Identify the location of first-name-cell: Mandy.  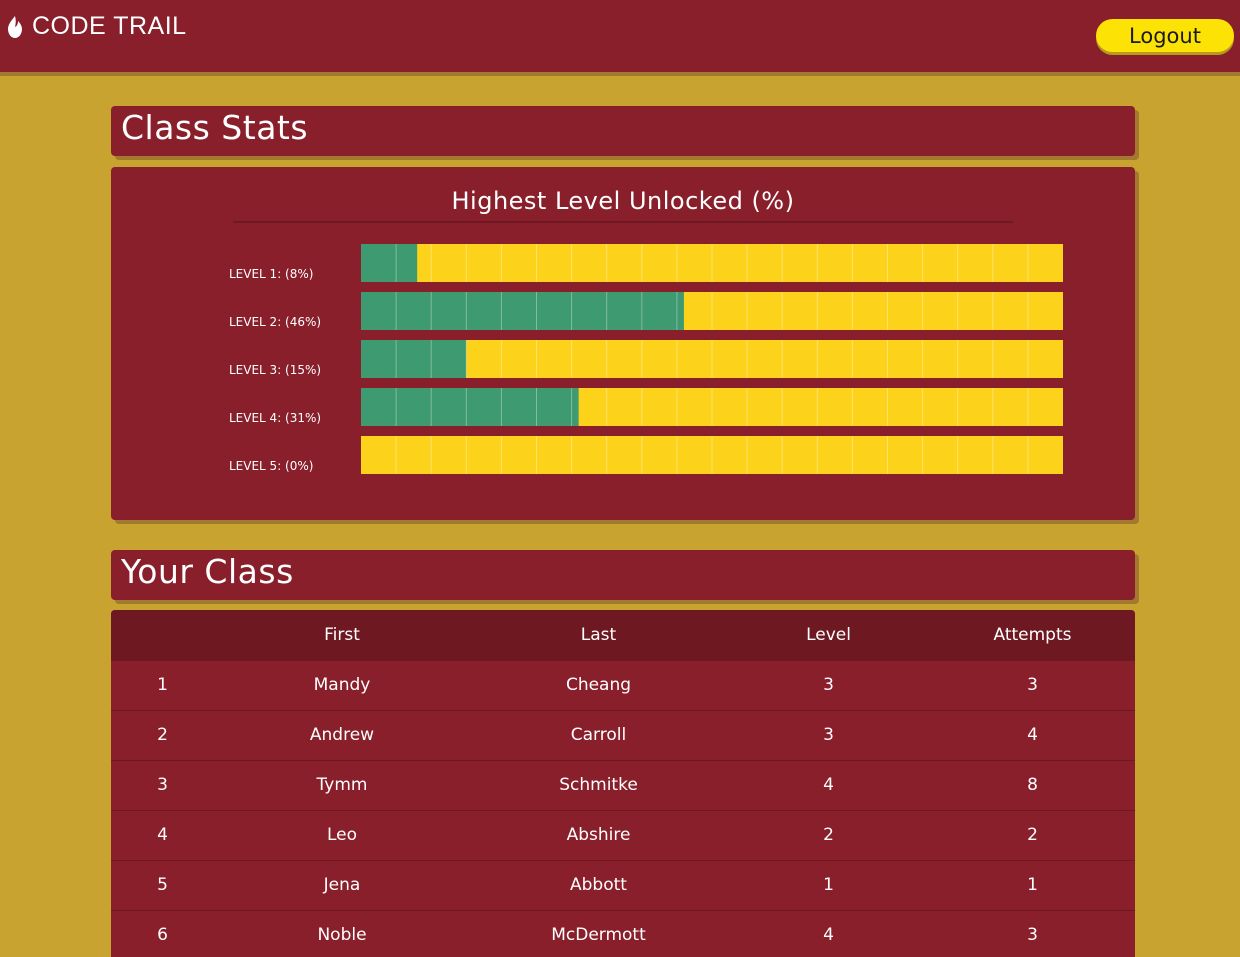
(342, 685).